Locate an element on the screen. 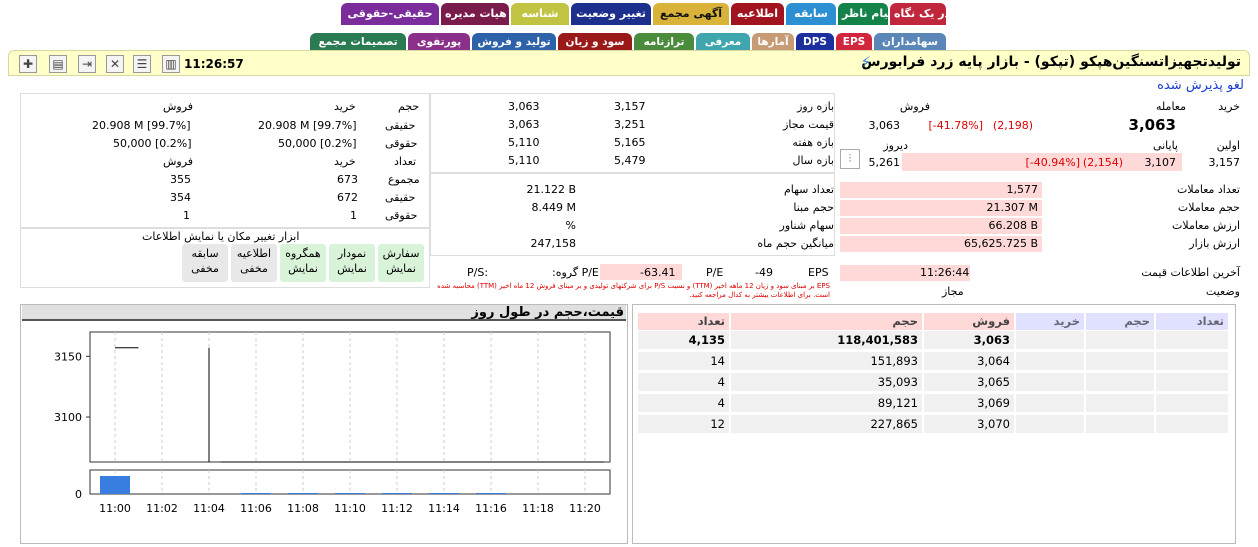  trade-change-abs: (2,198) is located at coordinates (1012, 125).